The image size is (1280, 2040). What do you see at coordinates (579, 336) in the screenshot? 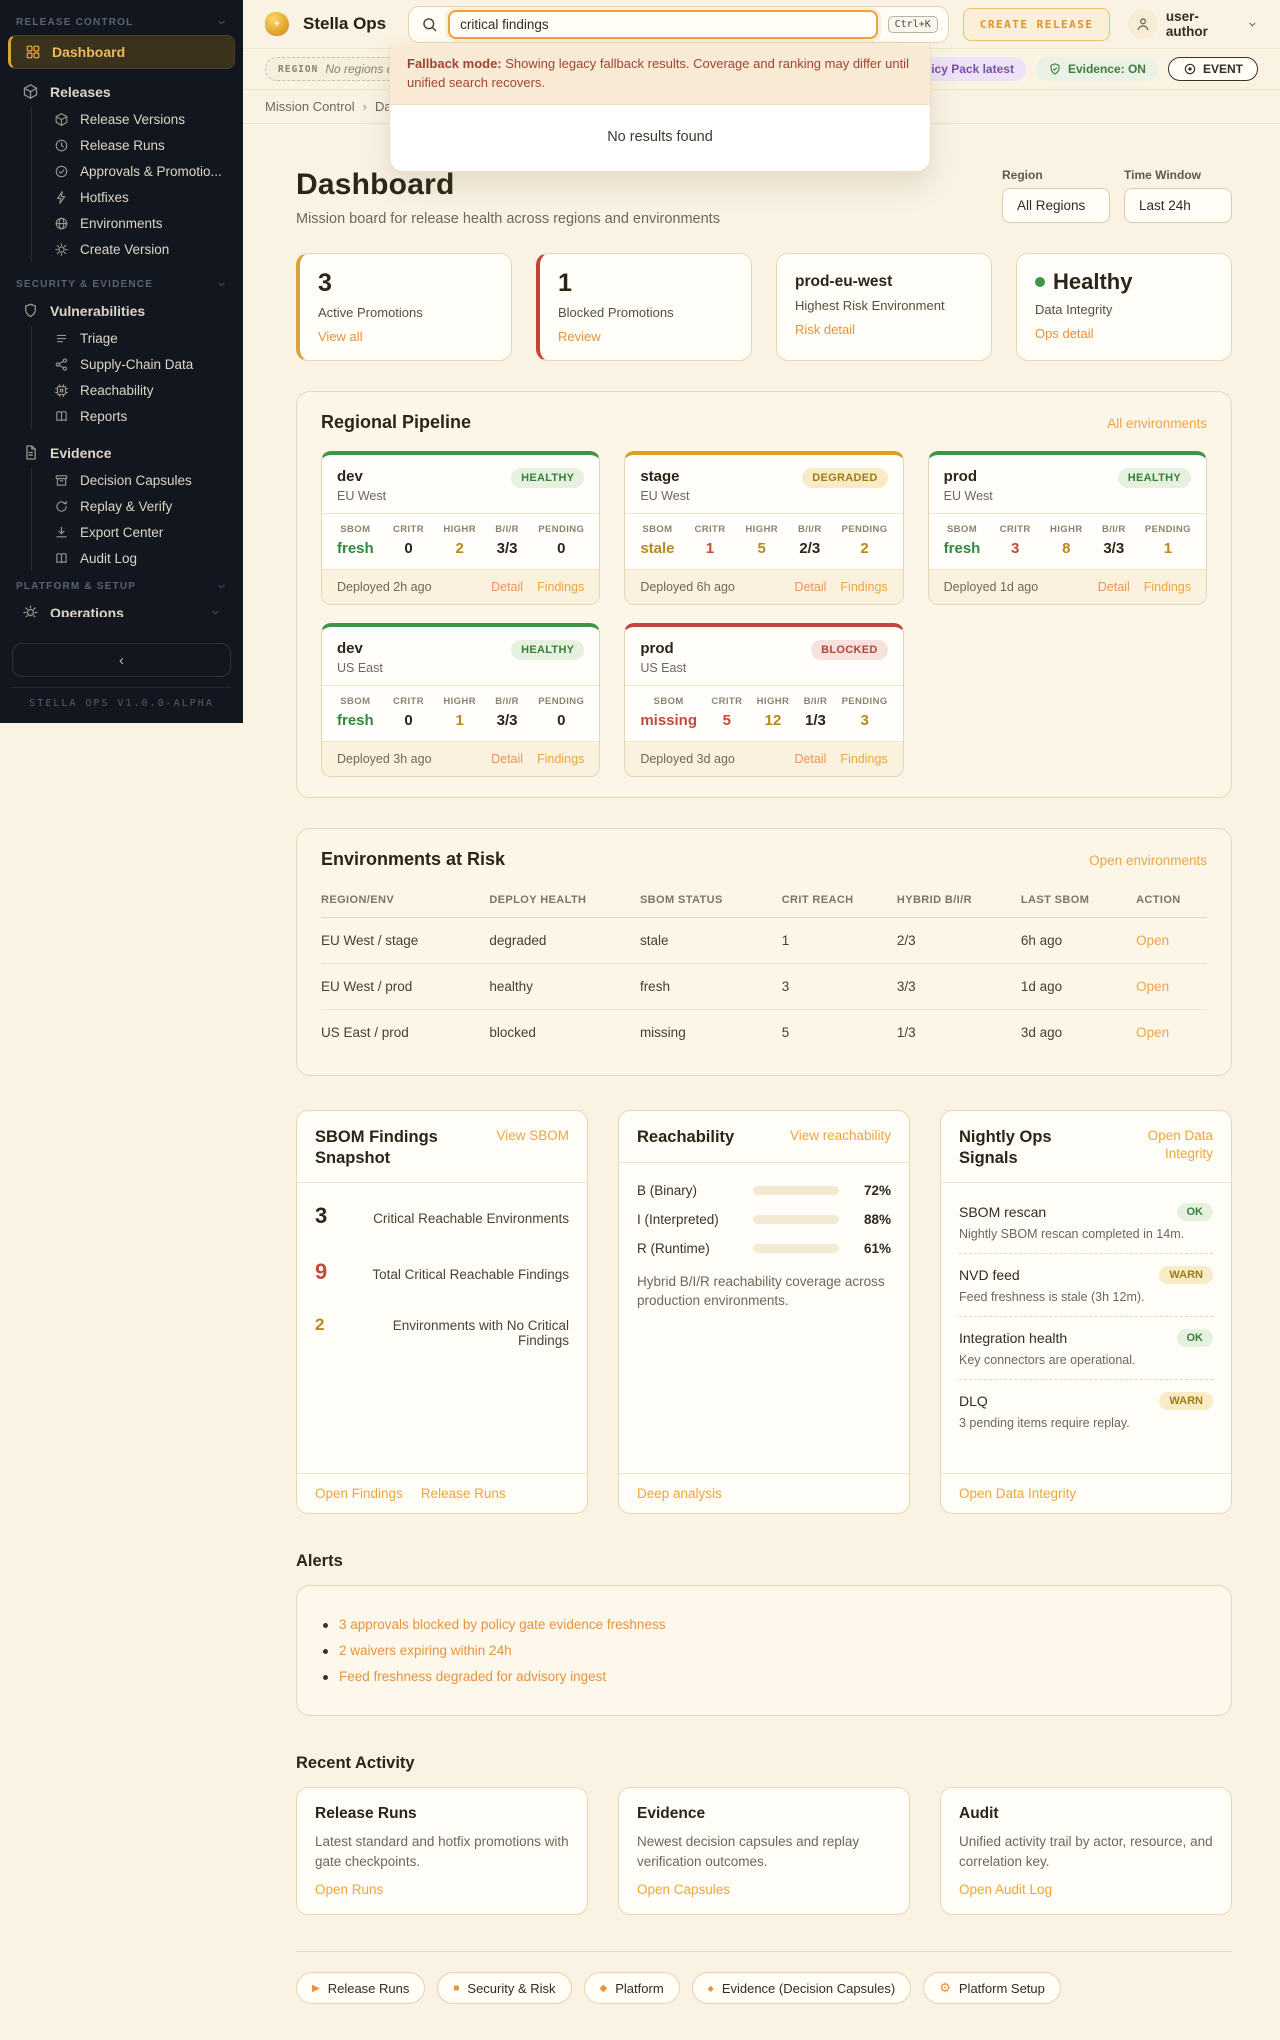
I see `review-link: Review` at bounding box center [579, 336].